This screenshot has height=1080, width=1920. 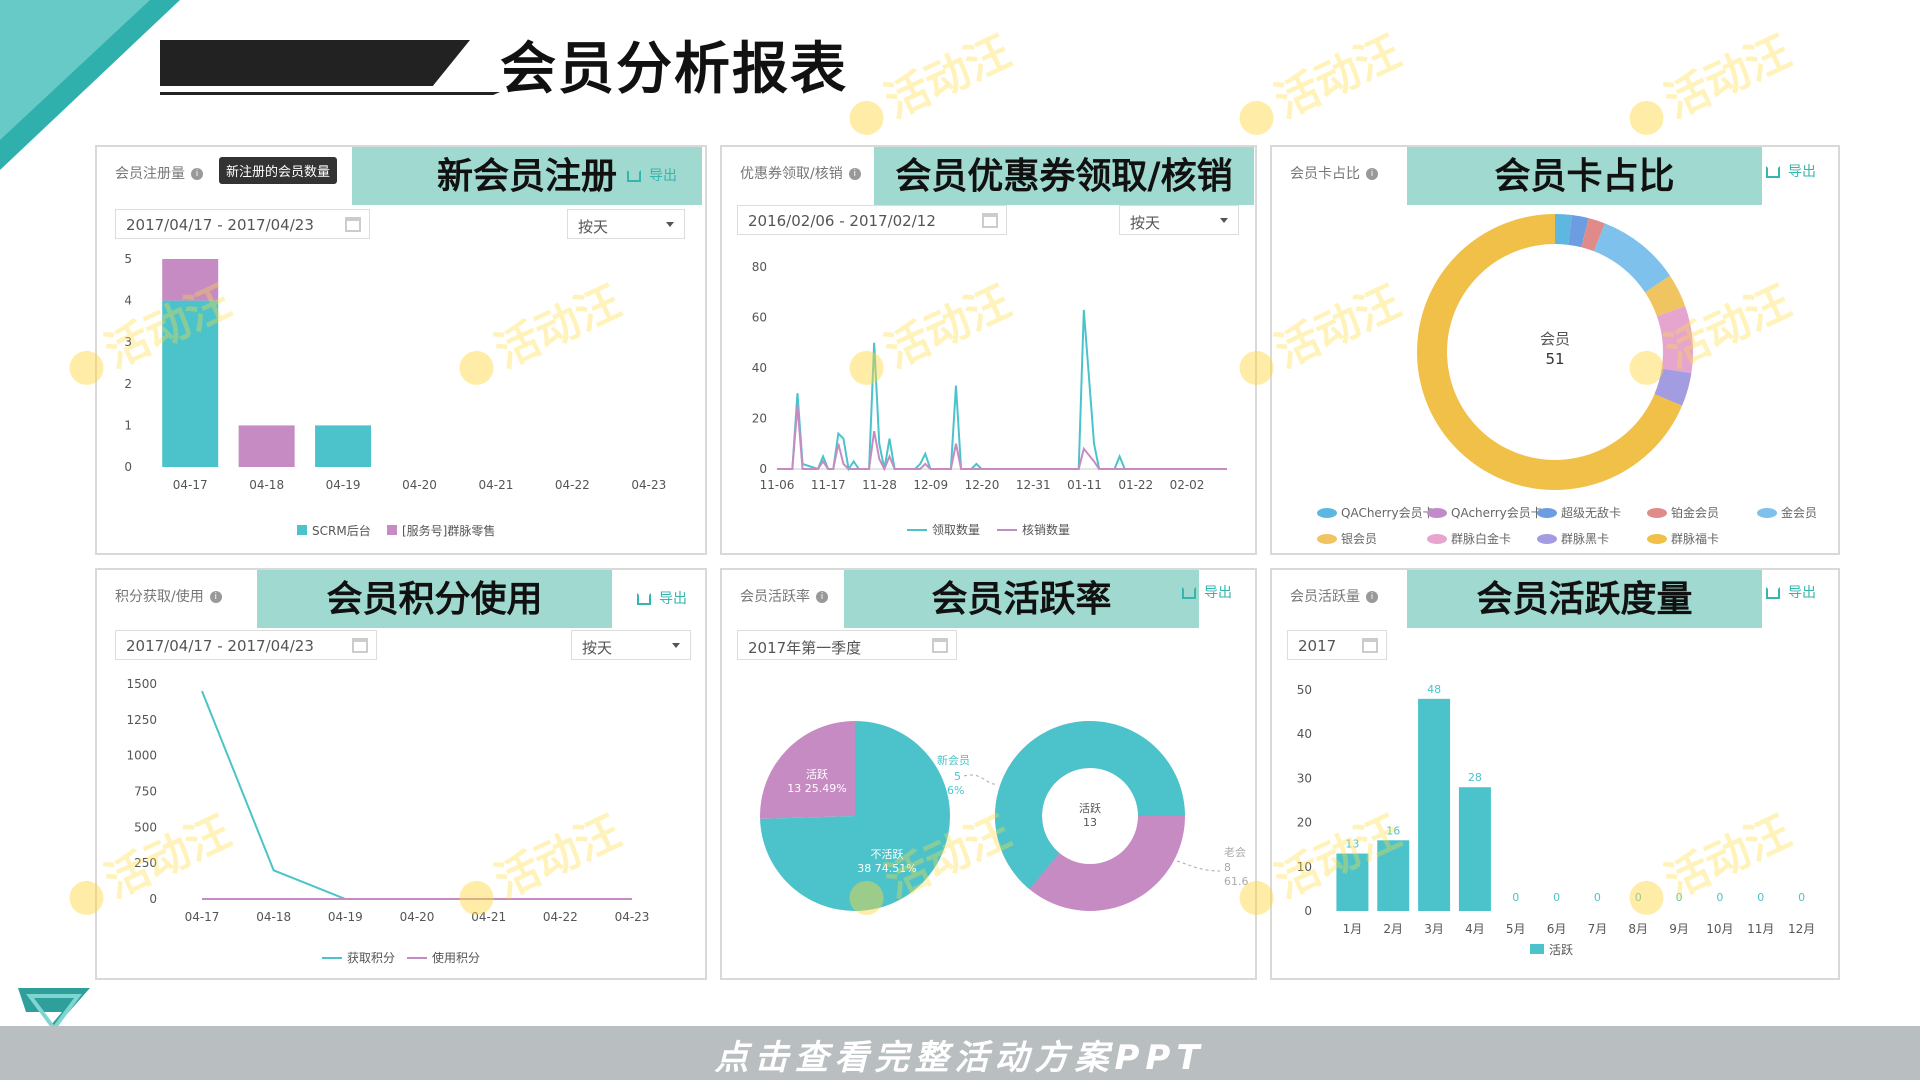 What do you see at coordinates (1679, 929) in the screenshot?
I see `x-tick-label: 9月` at bounding box center [1679, 929].